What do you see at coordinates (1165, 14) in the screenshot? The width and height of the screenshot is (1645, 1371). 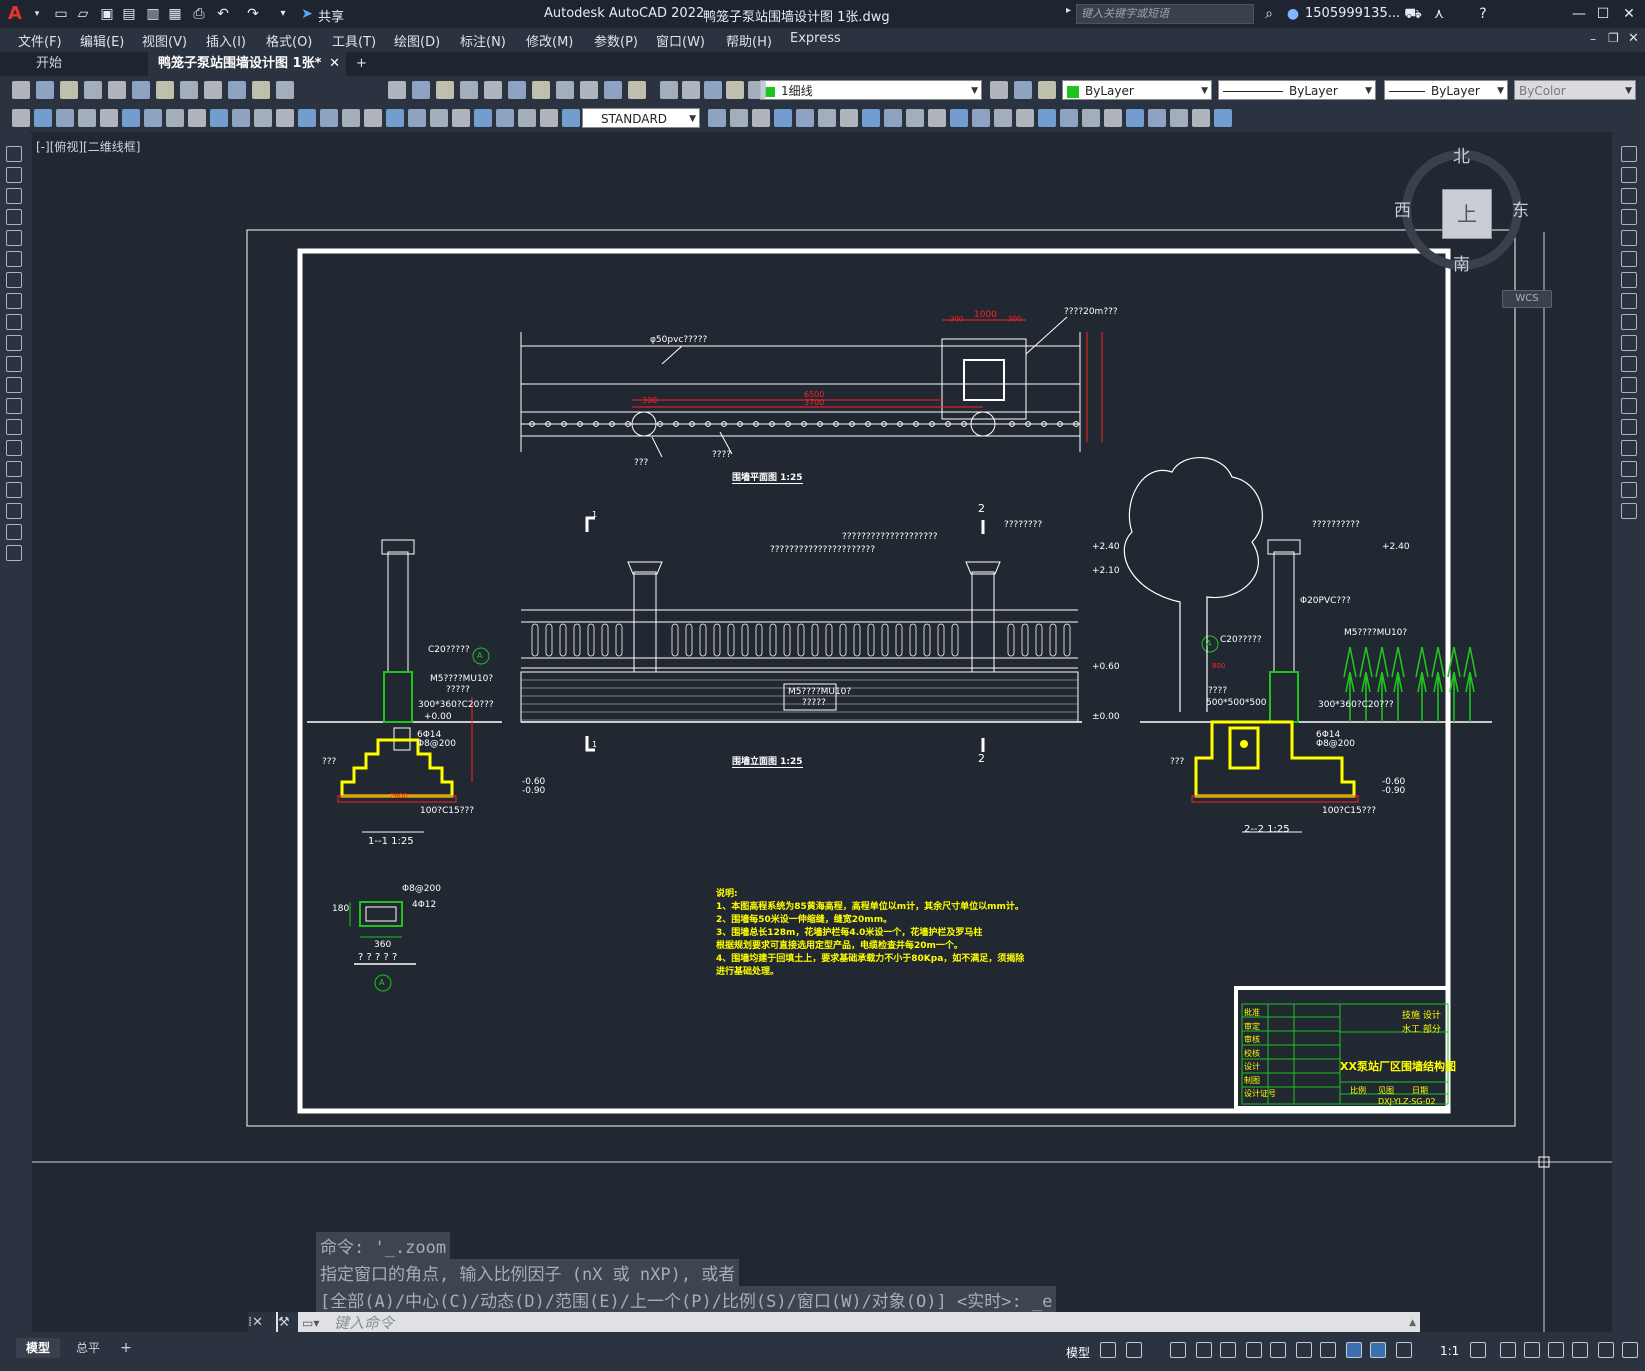 I see `search-input: 键入关键字或短语` at bounding box center [1165, 14].